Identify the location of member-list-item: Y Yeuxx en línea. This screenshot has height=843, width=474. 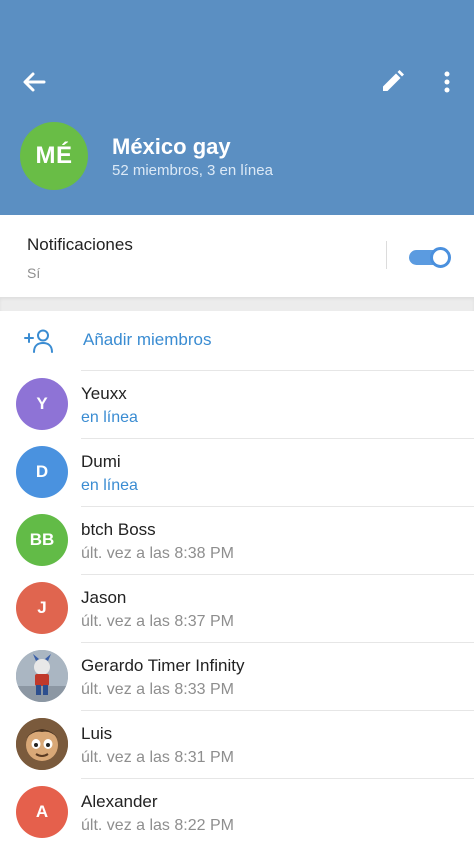
(237, 404).